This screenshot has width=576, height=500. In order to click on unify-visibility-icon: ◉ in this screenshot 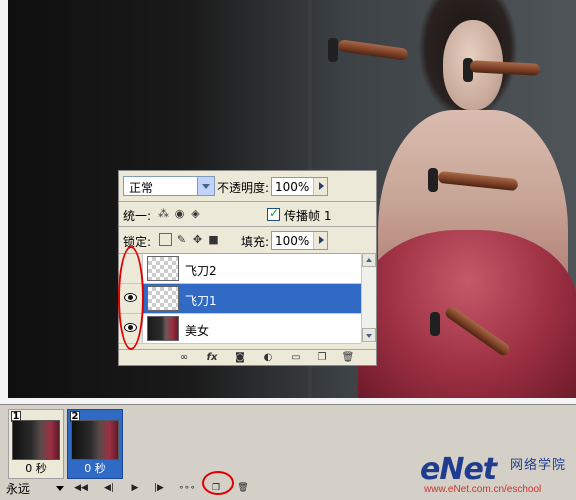, I will do `click(179, 213)`.